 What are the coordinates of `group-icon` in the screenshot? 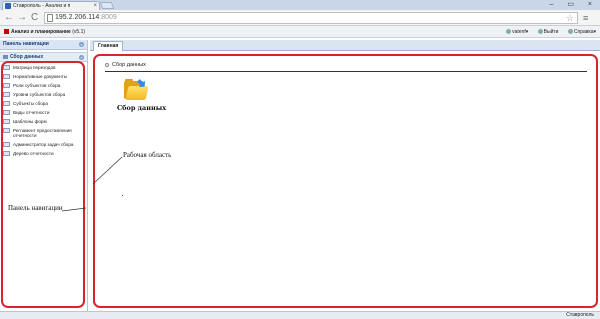 It's located at (5, 57).